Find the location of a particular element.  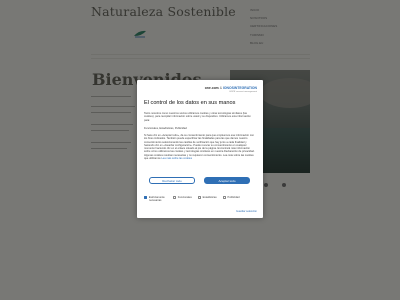

accept-all-button: Aceptar todo is located at coordinates (227, 180).